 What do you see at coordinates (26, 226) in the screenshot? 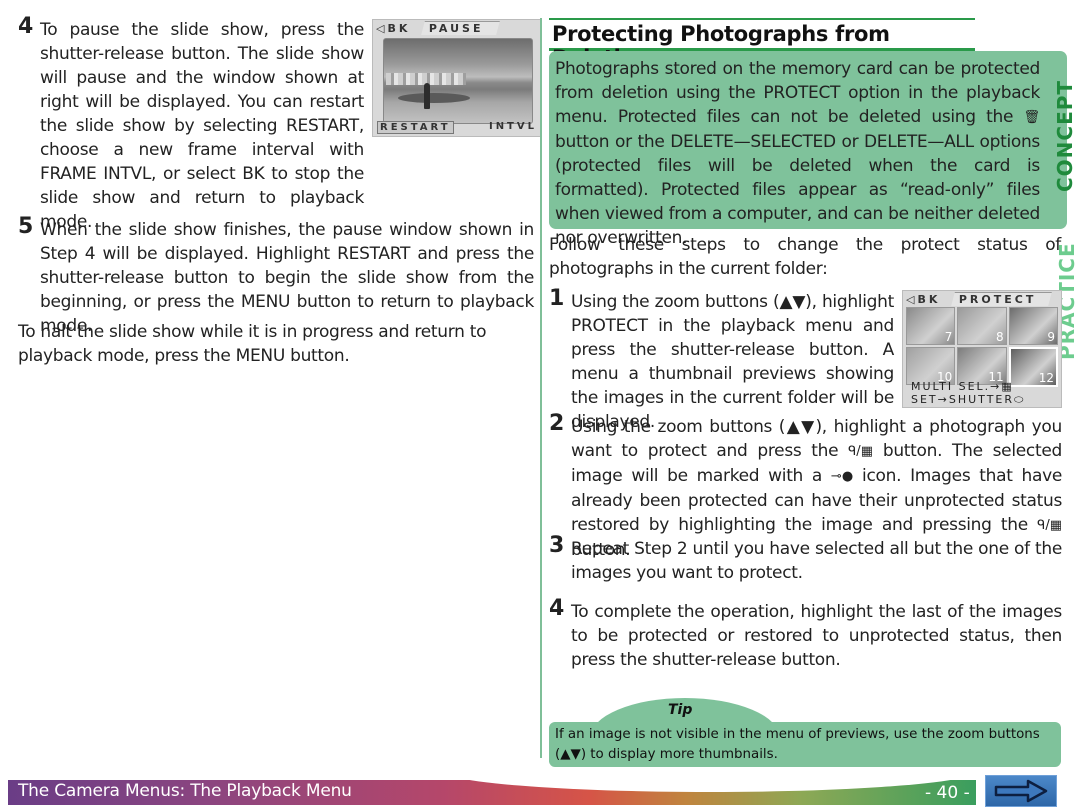
I see `step-number: 5` at bounding box center [26, 226].